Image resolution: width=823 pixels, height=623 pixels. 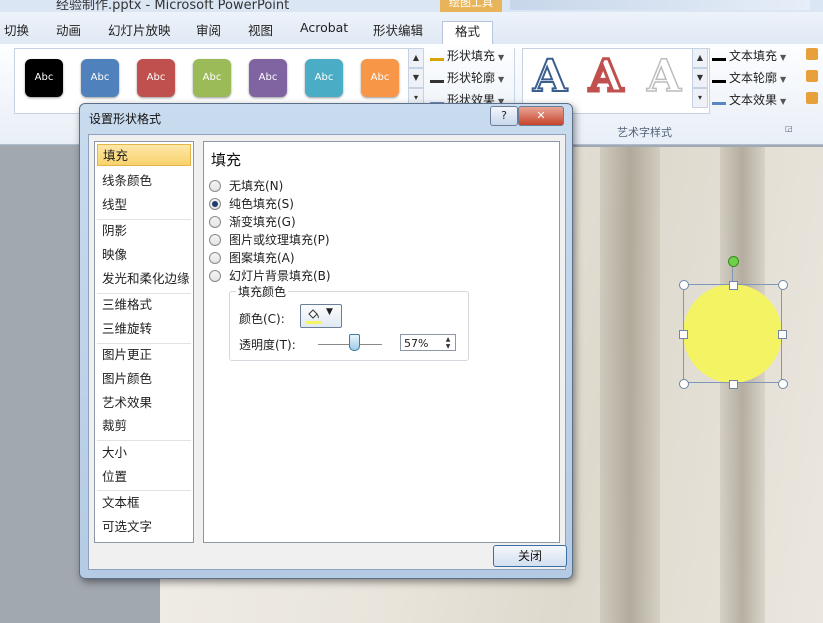 What do you see at coordinates (349, 322) in the screenshot?
I see `fill-color-group: 填充颜色 颜色(C): ▼ 透明度(T): 57% ▲ ▼` at bounding box center [349, 322].